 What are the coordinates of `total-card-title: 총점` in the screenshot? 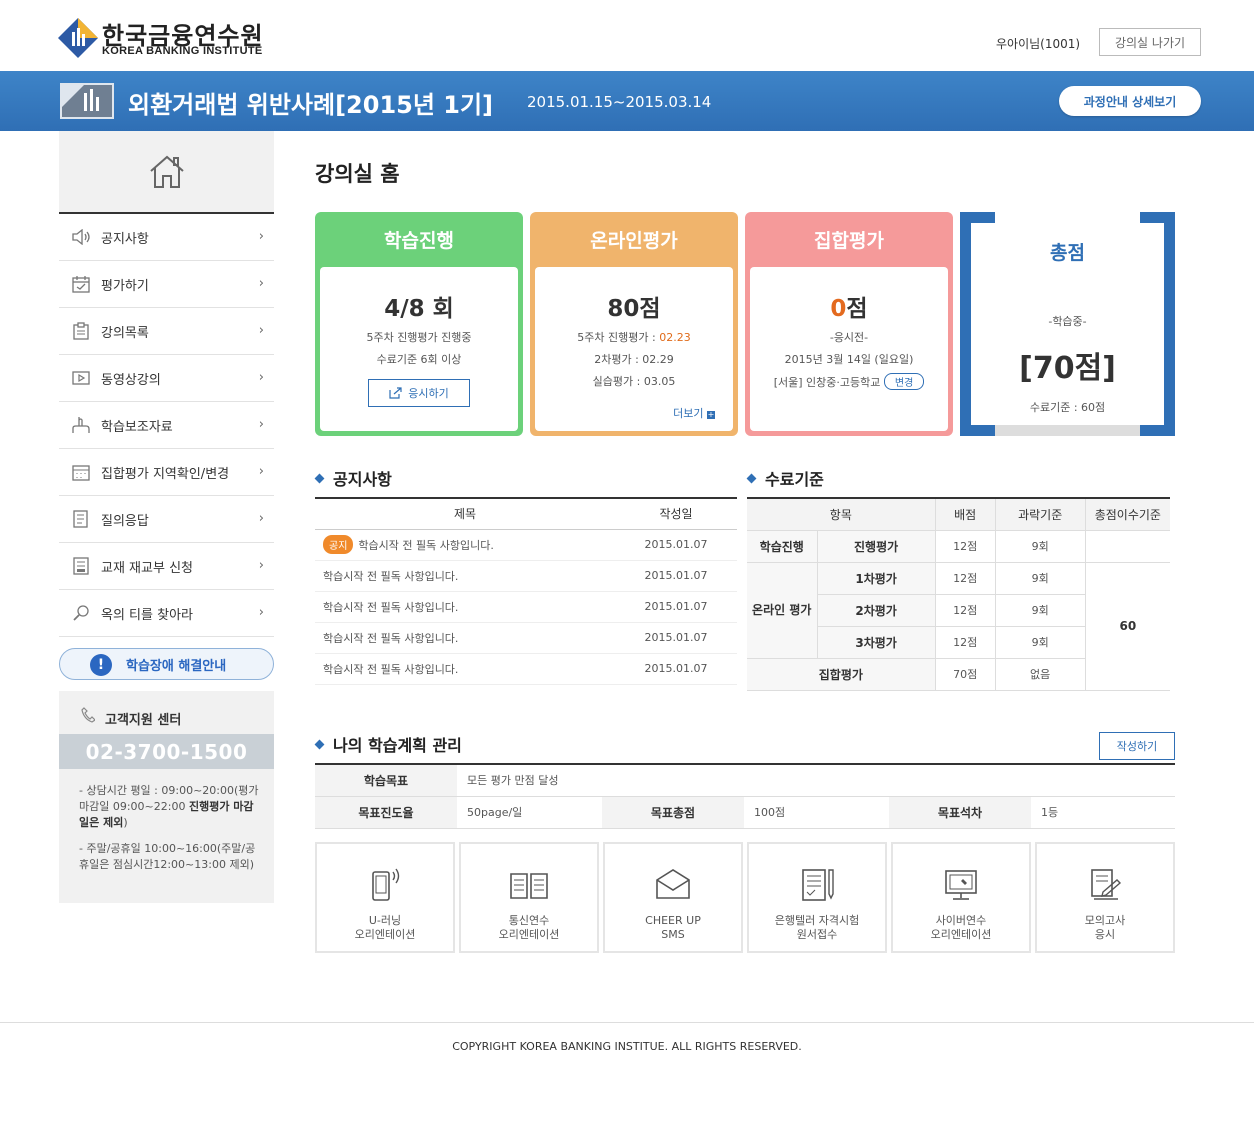 It's located at (1067, 253).